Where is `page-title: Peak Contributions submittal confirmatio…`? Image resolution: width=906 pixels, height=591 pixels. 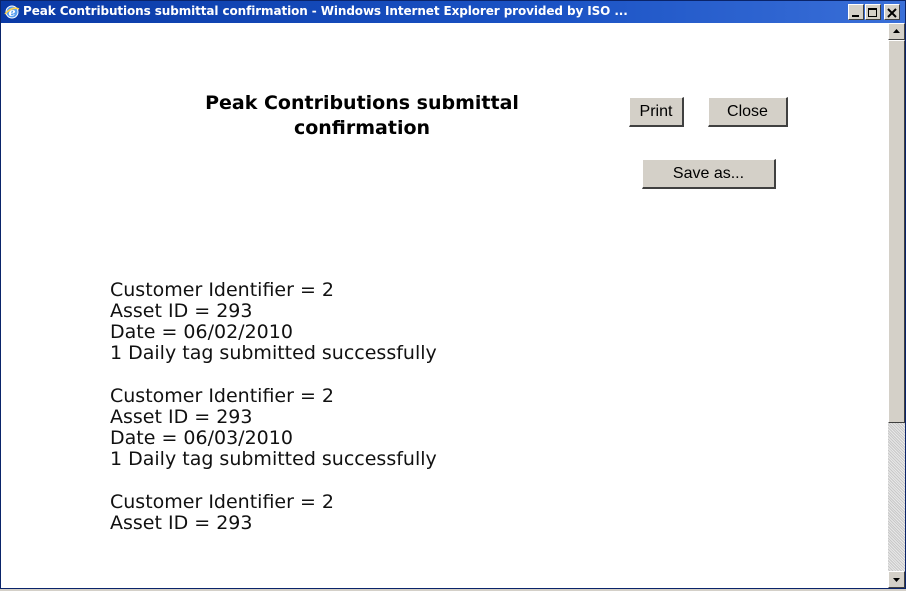 page-title: Peak Contributions submittal confirmatio… is located at coordinates (362, 115).